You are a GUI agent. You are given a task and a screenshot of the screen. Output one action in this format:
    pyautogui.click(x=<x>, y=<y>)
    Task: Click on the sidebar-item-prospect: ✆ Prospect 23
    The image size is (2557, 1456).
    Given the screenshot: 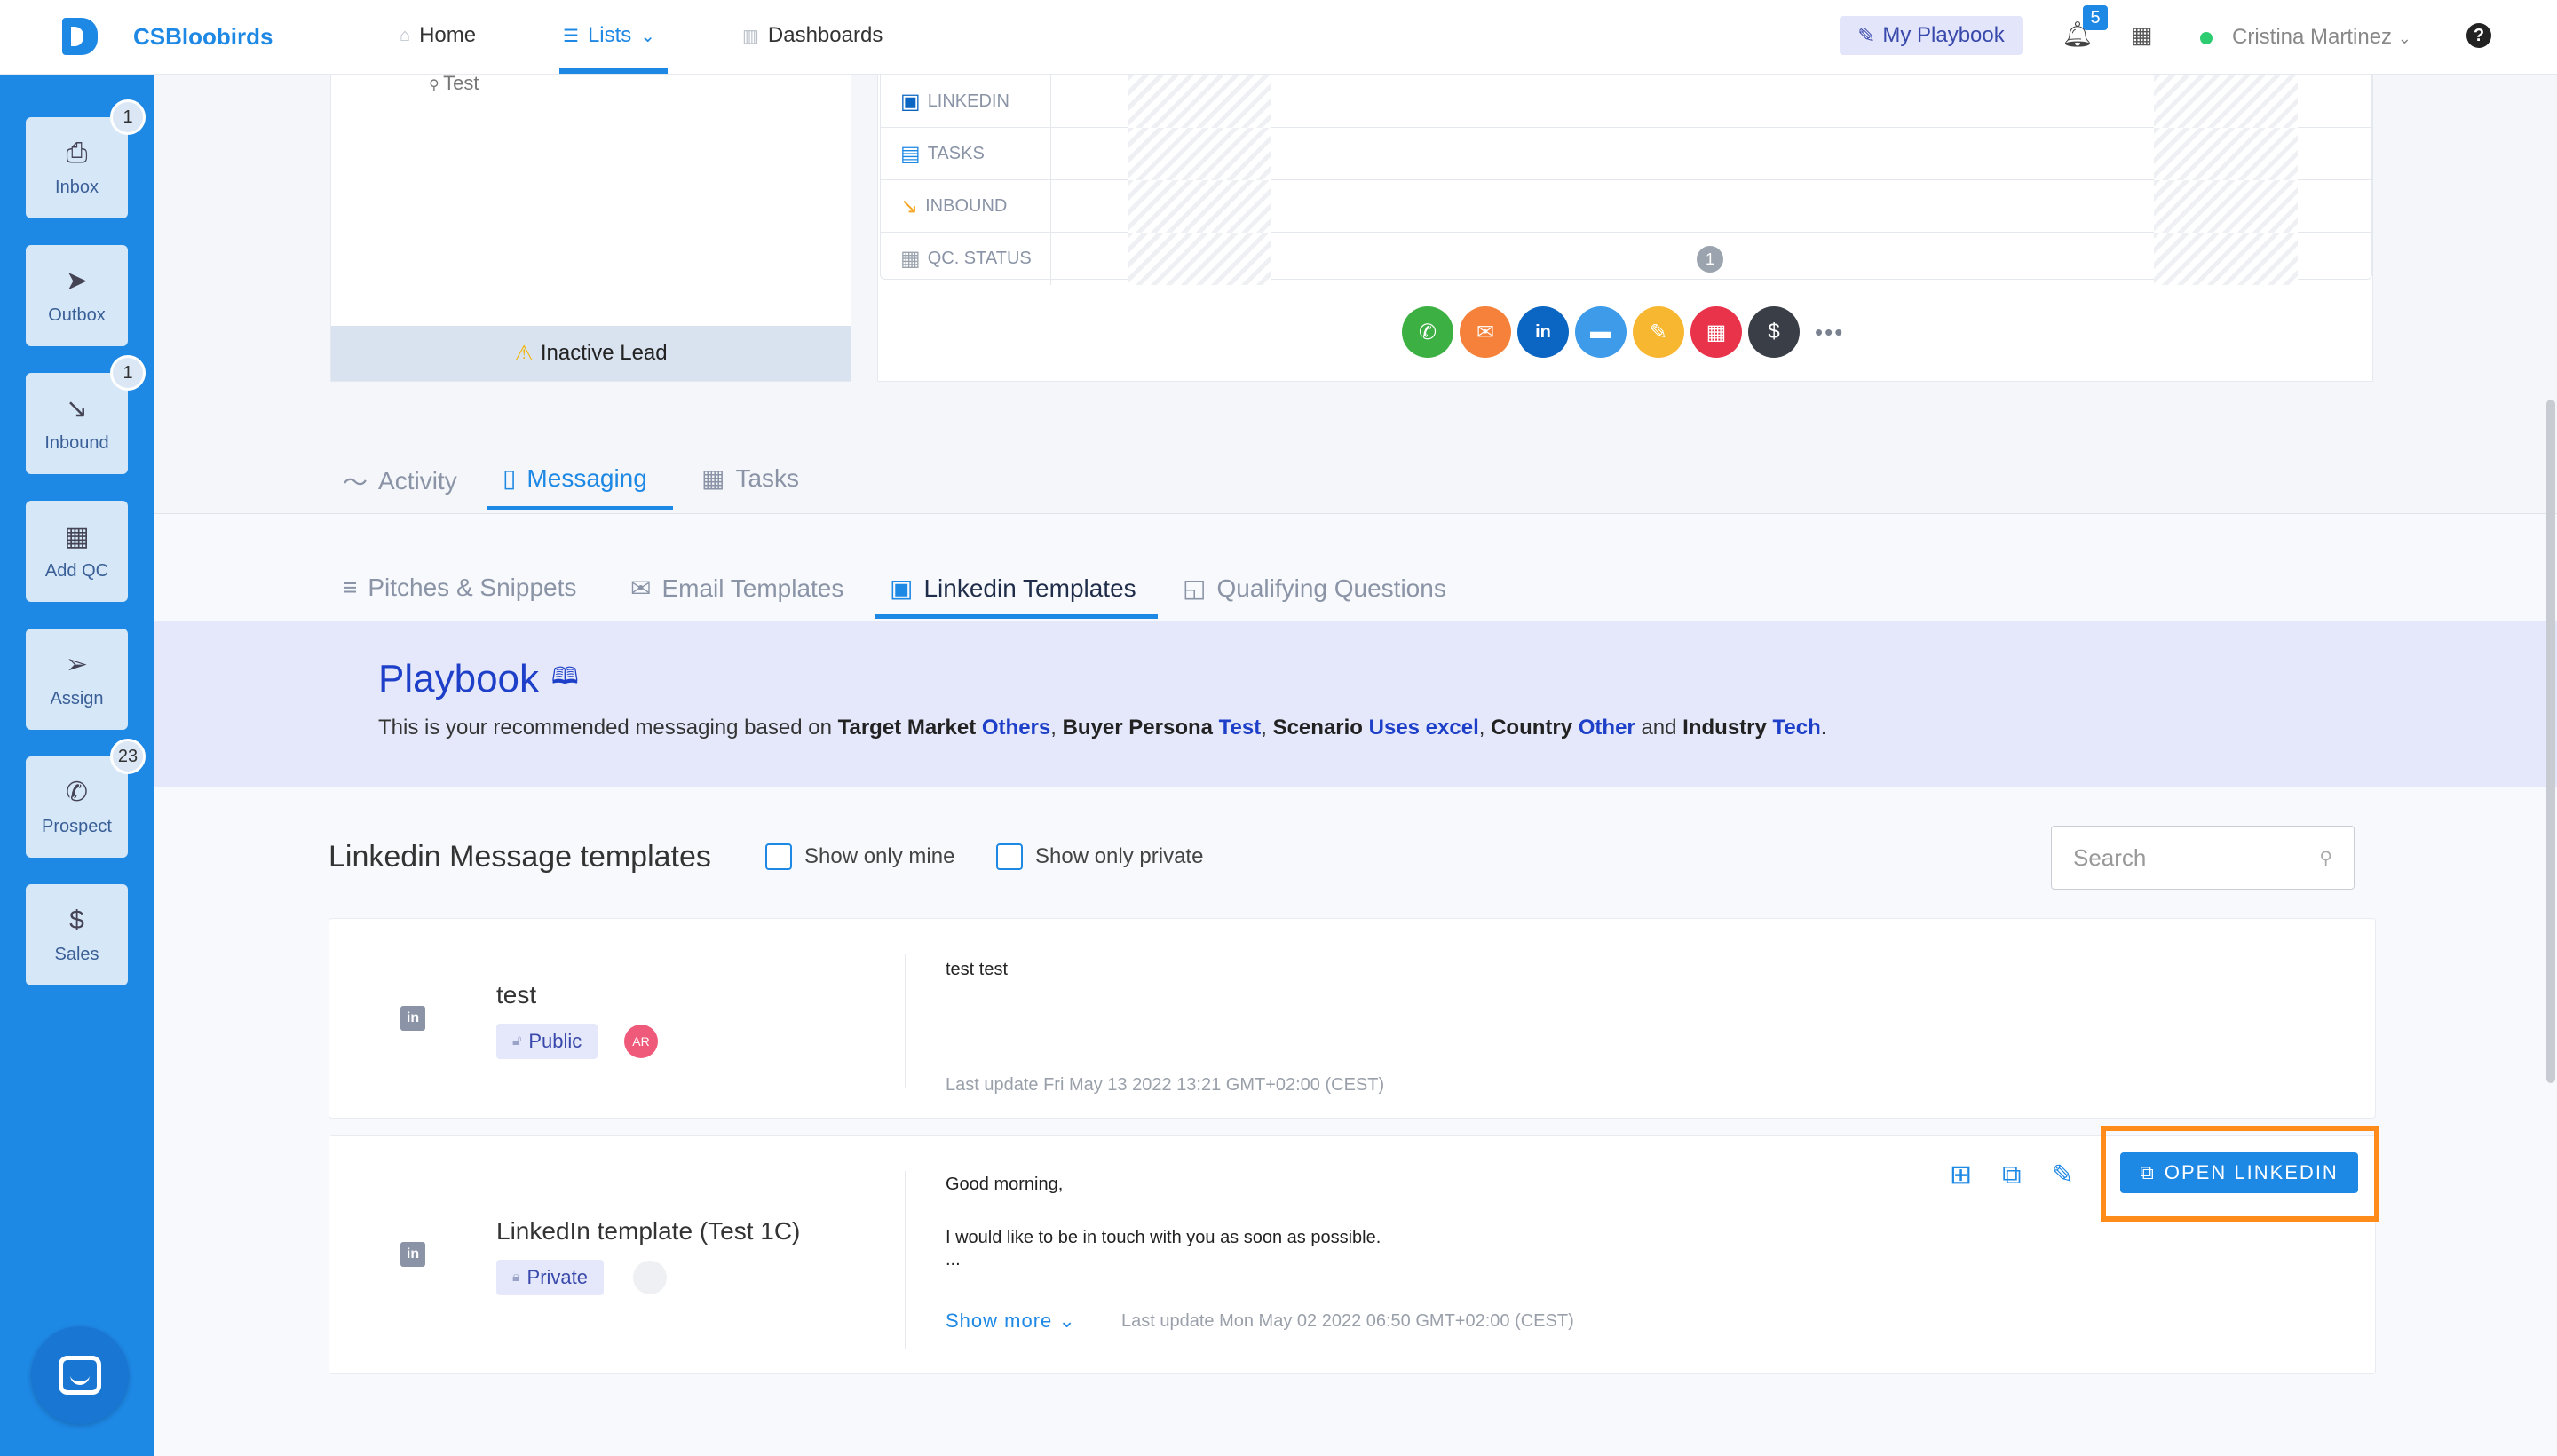 What is the action you would take?
    pyautogui.click(x=86, y=798)
    